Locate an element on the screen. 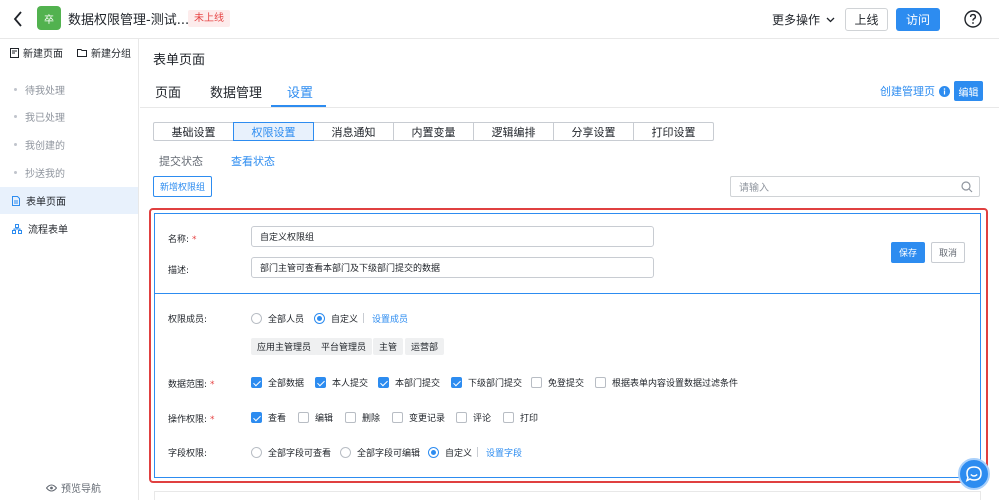 The height and width of the screenshot is (500, 999). submit-status-link: 提交状态 is located at coordinates (181, 161).